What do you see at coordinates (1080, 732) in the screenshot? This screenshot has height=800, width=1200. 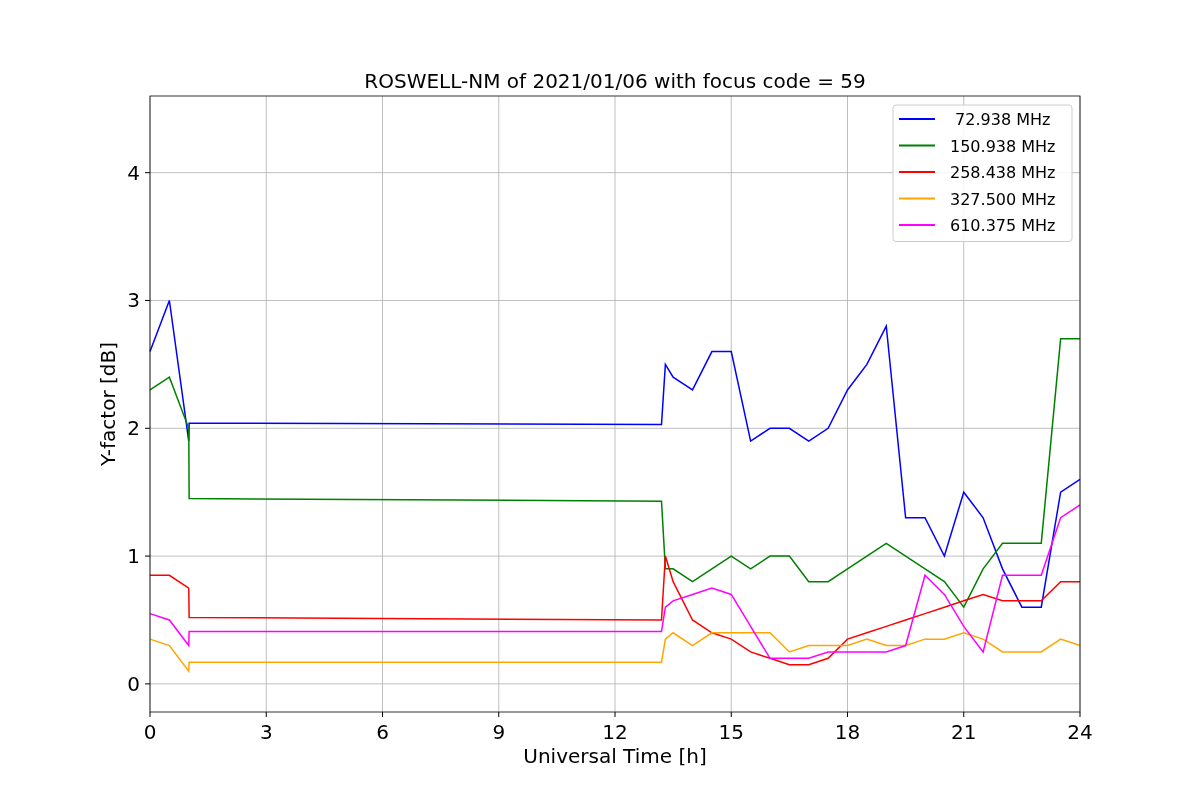 I see `tick-label: 24` at bounding box center [1080, 732].